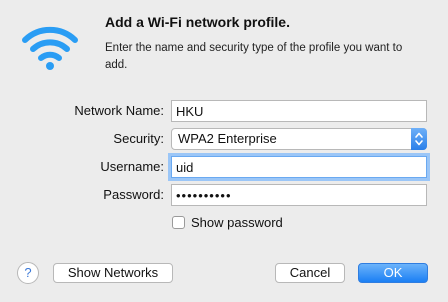 The width and height of the screenshot is (448, 302). Describe the element at coordinates (299, 195) in the screenshot. I see `password-input` at that location.